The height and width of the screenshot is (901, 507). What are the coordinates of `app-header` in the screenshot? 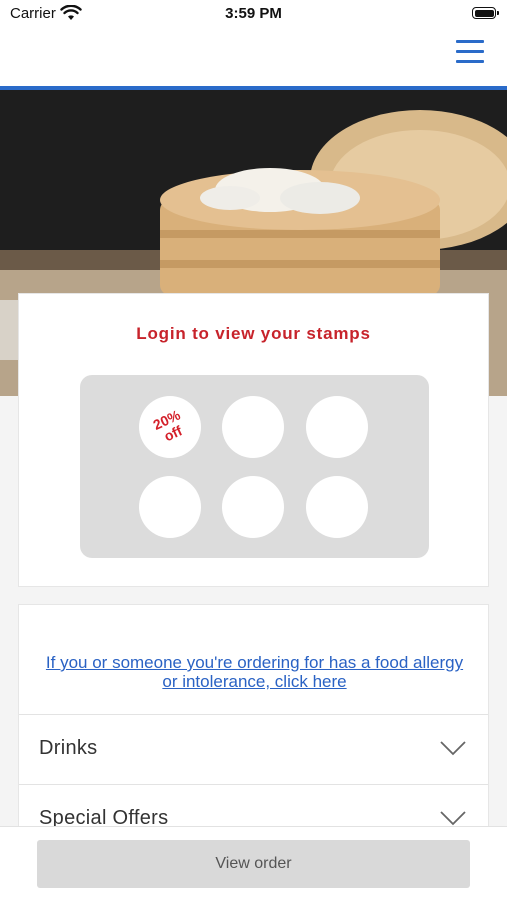 It's located at (253, 60).